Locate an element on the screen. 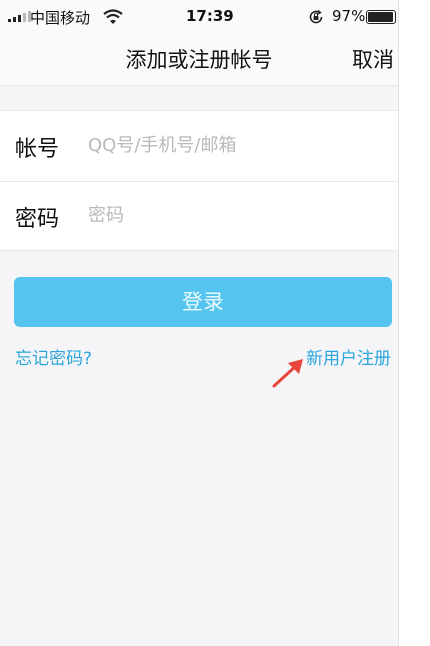 The image size is (430, 646). orientation-lock-icon is located at coordinates (316, 19).